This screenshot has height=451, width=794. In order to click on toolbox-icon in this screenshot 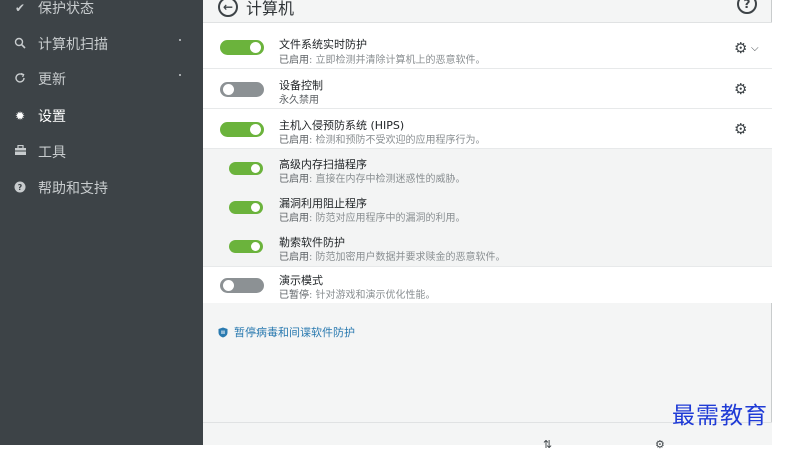, I will do `click(20, 151)`.